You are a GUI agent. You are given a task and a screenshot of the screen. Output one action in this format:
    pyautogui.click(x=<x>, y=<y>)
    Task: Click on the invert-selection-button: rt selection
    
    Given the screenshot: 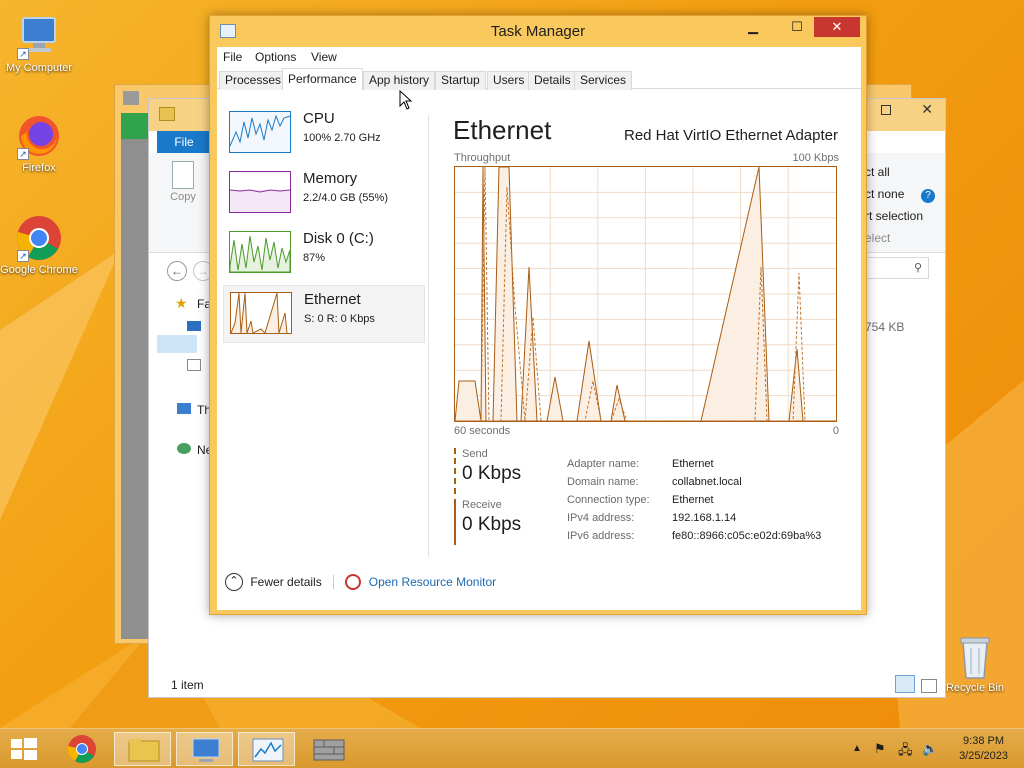 What is the action you would take?
    pyautogui.click(x=894, y=216)
    